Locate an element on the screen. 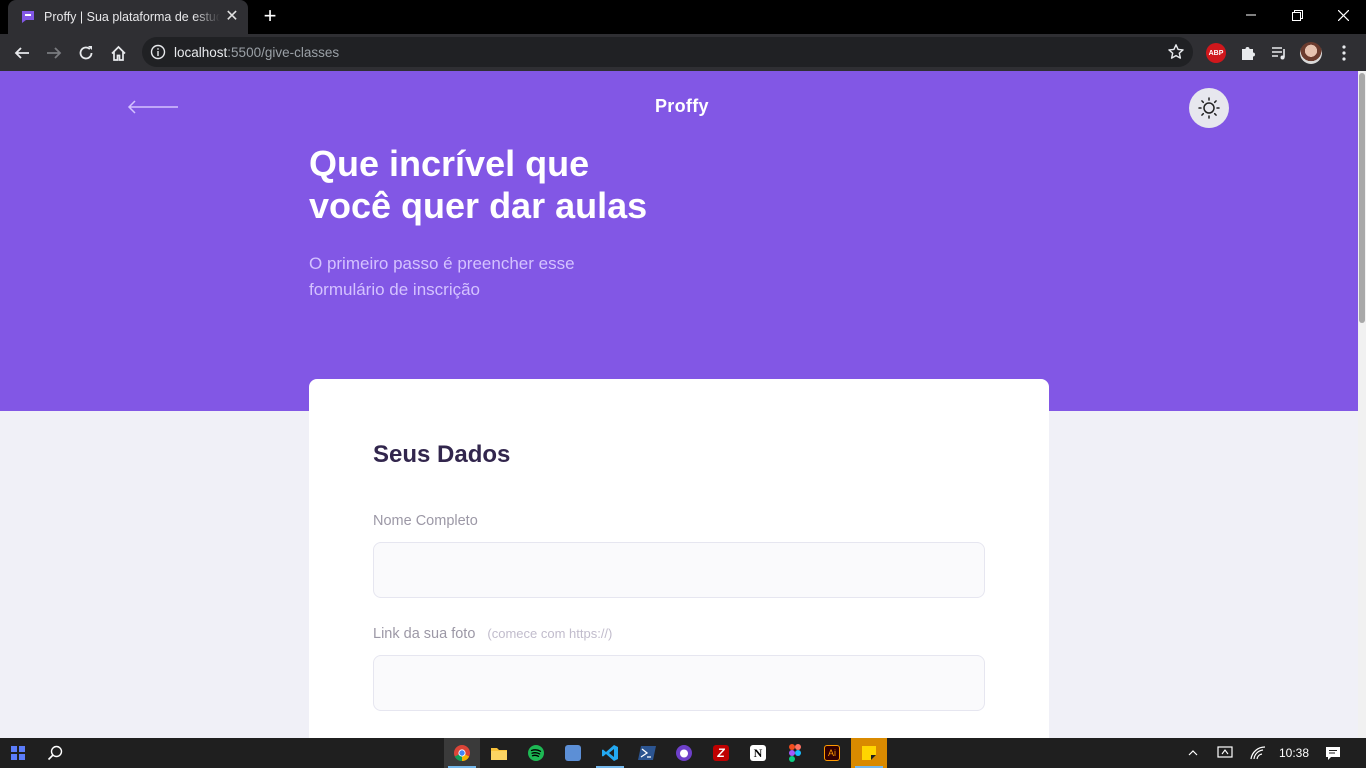 This screenshot has height=768, width=1366. page-title: Que incrível que você quer dar aulas is located at coordinates (519, 185).